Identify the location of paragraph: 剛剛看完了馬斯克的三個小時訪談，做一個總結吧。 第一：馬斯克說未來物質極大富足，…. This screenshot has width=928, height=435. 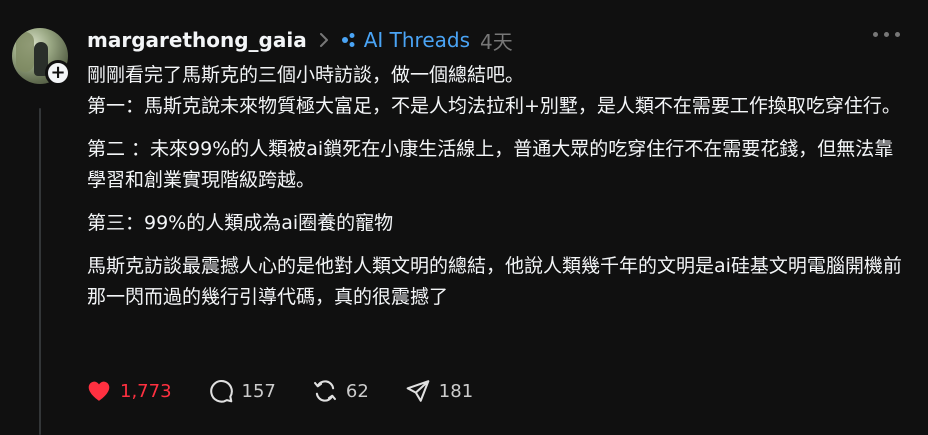
(494, 90).